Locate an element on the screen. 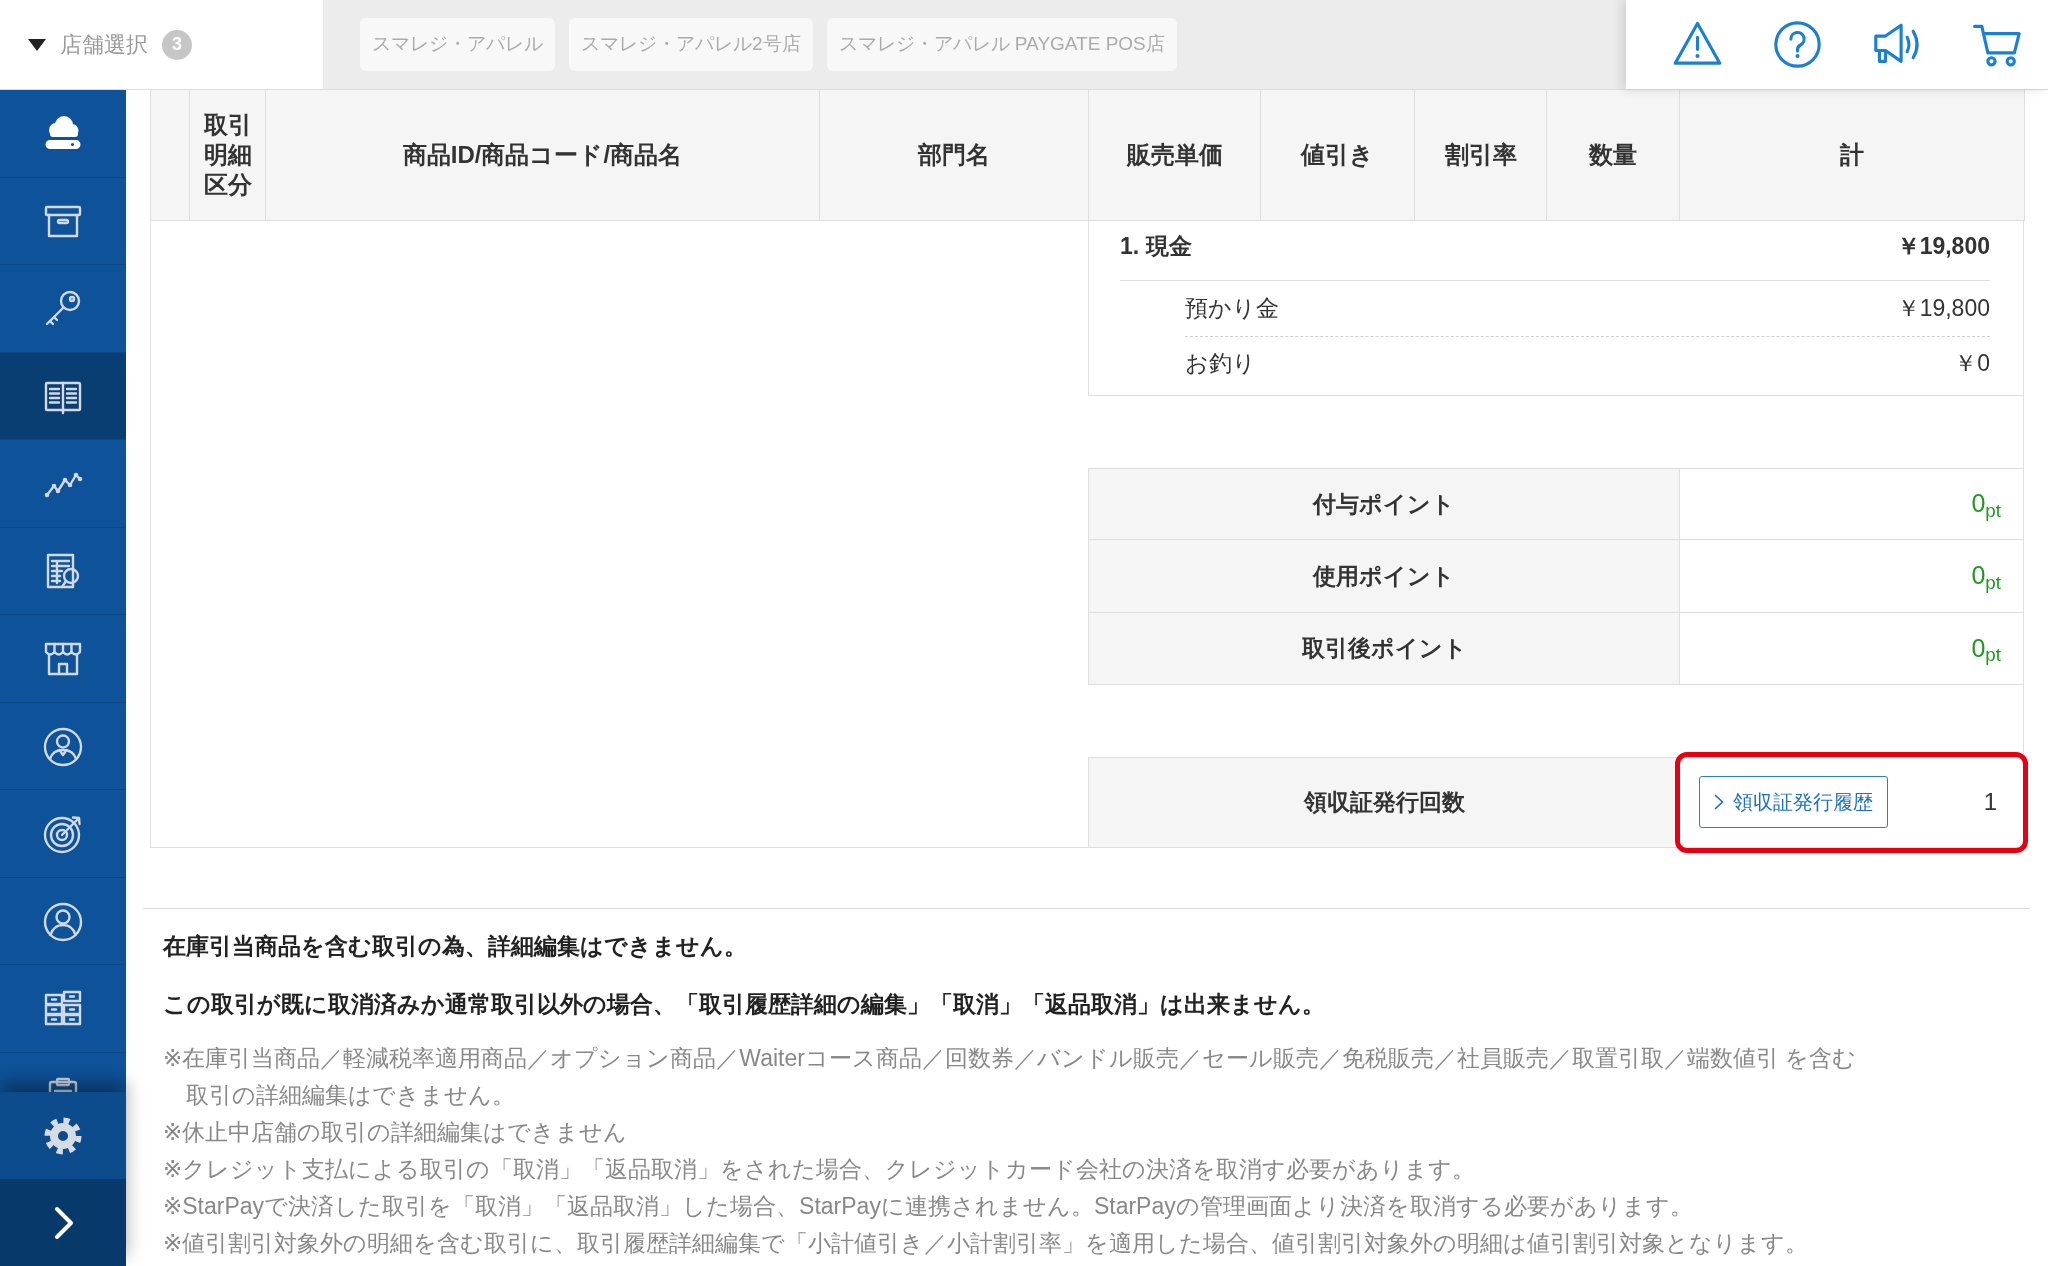 The height and width of the screenshot is (1266, 2048). chevron-right-icon is located at coordinates (1719, 802).